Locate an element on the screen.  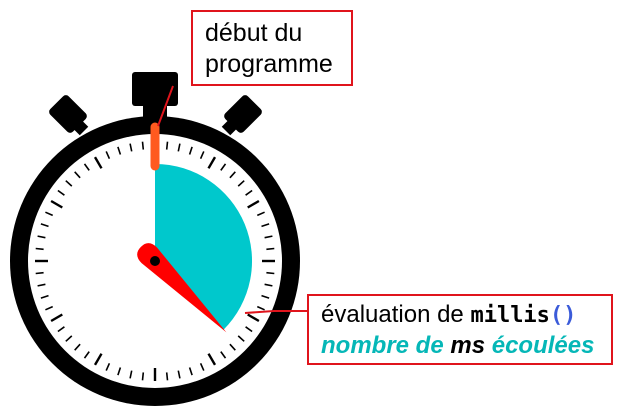
evaluation-prefix-text: évaluation de is located at coordinates (396, 314).